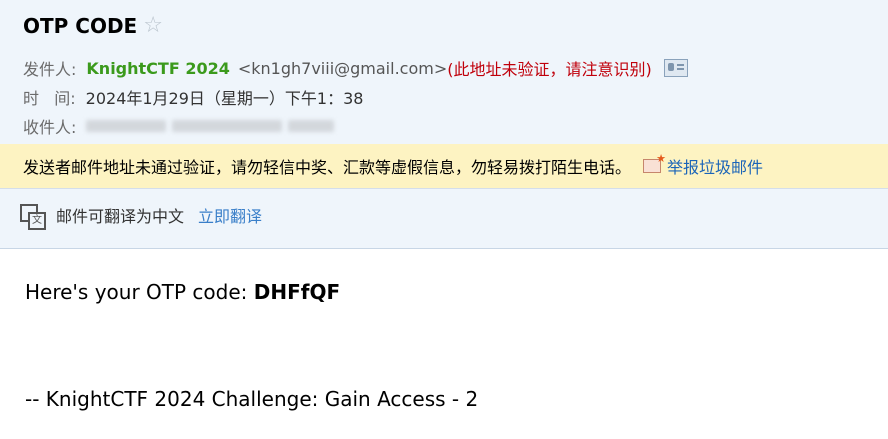  I want to click on translate-row: 文 邮件可翻译为中文 立即翻译, so click(141, 216).